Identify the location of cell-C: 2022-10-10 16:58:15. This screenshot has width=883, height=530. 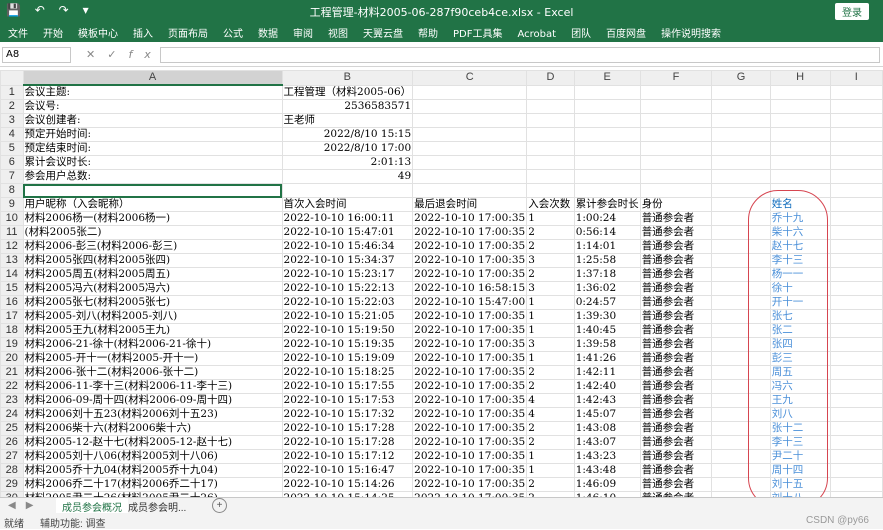
(470, 288).